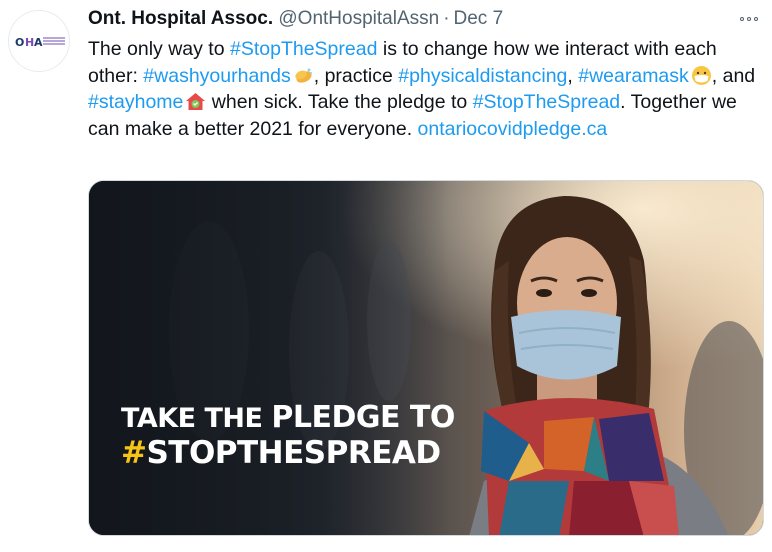 This screenshot has width=772, height=552. I want to click on overlay-line1-pre: TAKE THE, so click(196, 418).